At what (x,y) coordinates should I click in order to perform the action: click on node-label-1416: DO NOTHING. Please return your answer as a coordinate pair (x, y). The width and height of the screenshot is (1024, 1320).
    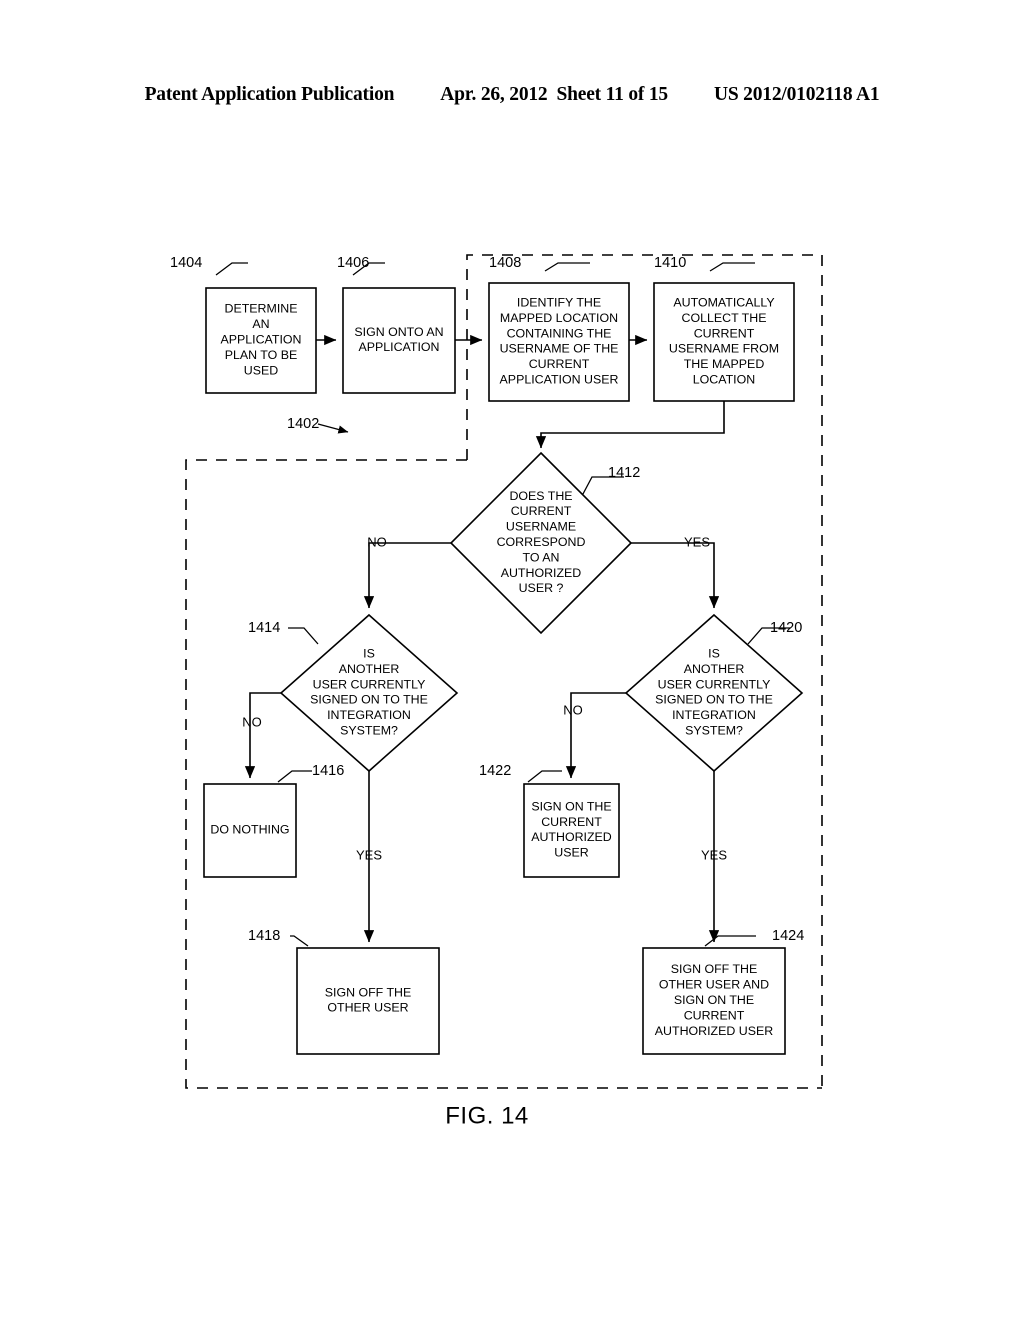
    Looking at the image, I should click on (249, 830).